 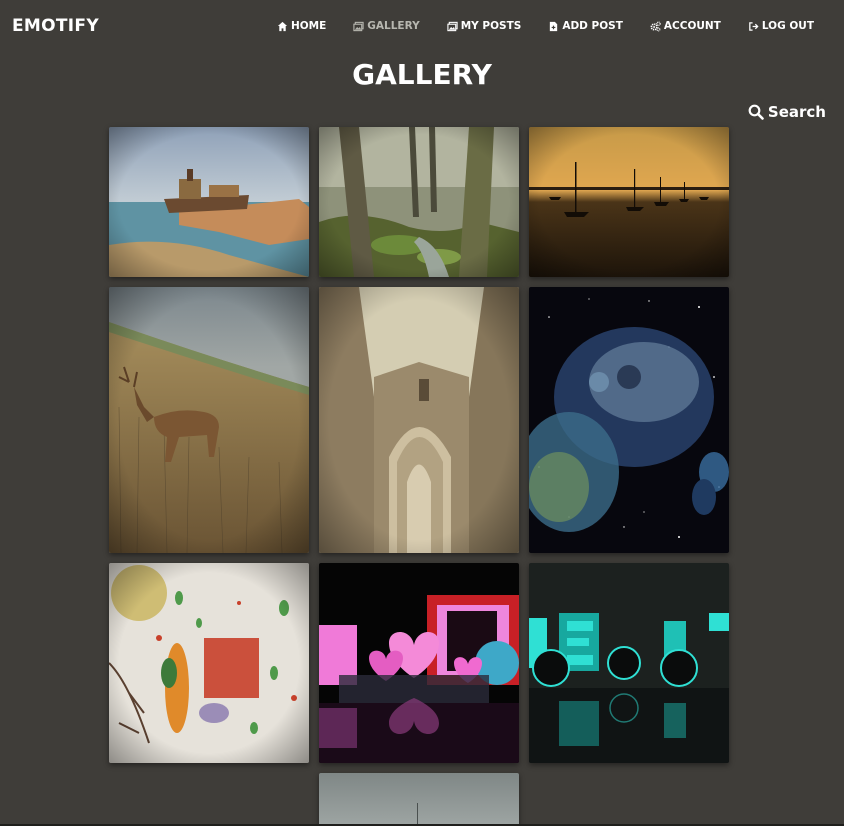 I want to click on gallery-image-sailboats, so click(x=629, y=202).